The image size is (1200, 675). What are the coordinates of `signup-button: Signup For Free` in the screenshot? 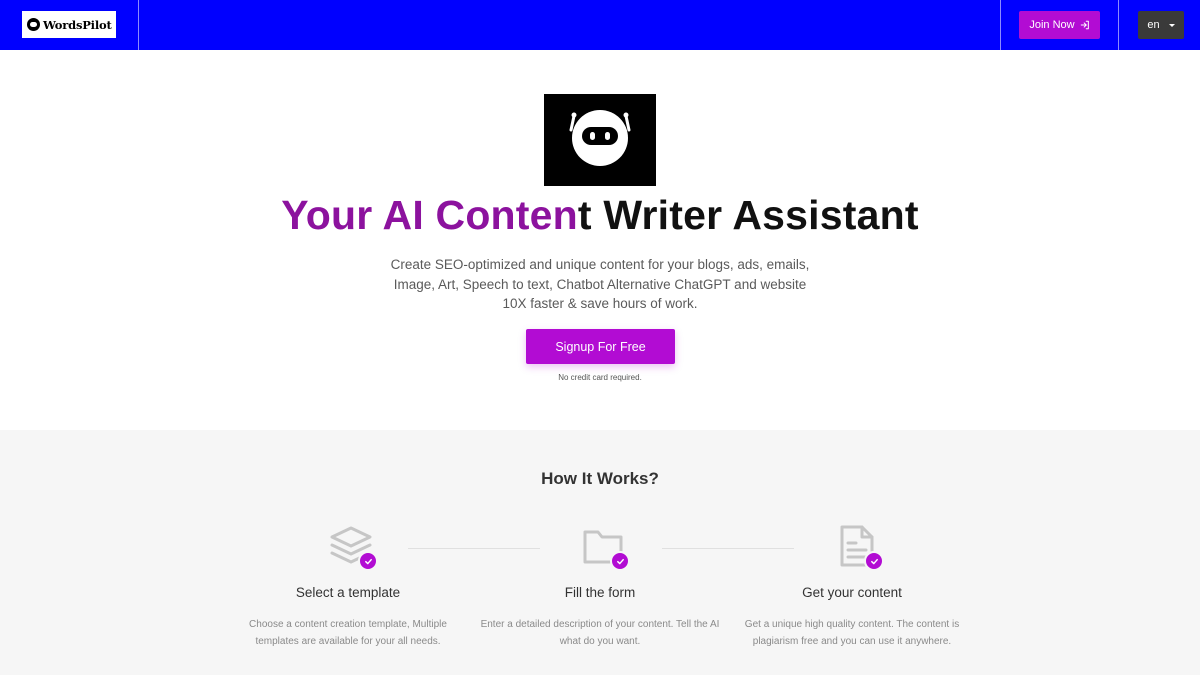 It's located at (600, 346).